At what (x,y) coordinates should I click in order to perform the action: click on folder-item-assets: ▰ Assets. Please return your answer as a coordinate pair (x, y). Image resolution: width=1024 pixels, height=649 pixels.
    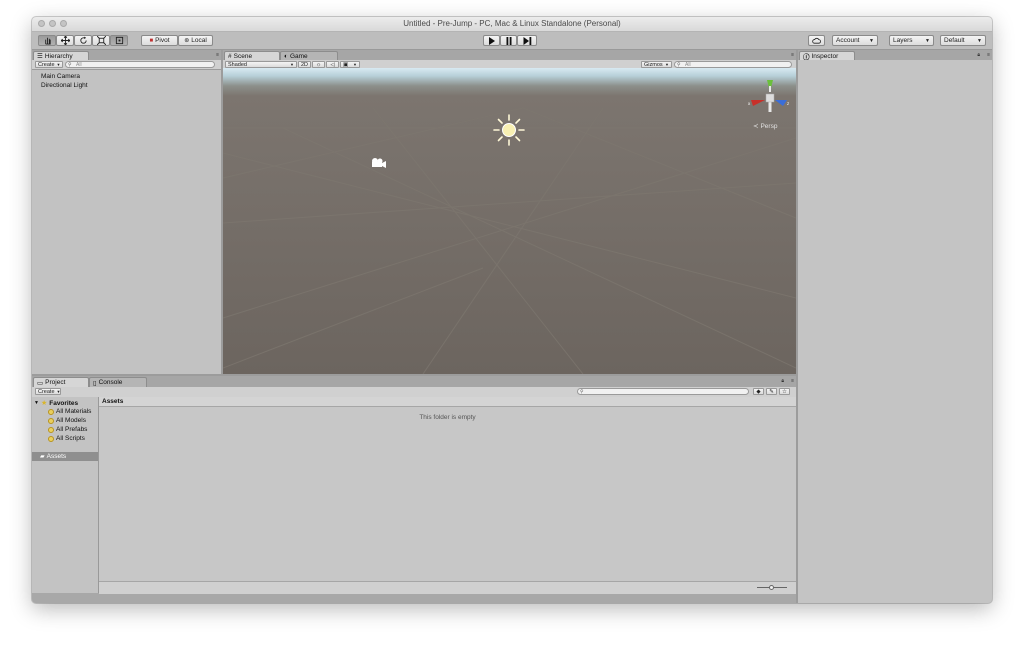
    Looking at the image, I should click on (65, 456).